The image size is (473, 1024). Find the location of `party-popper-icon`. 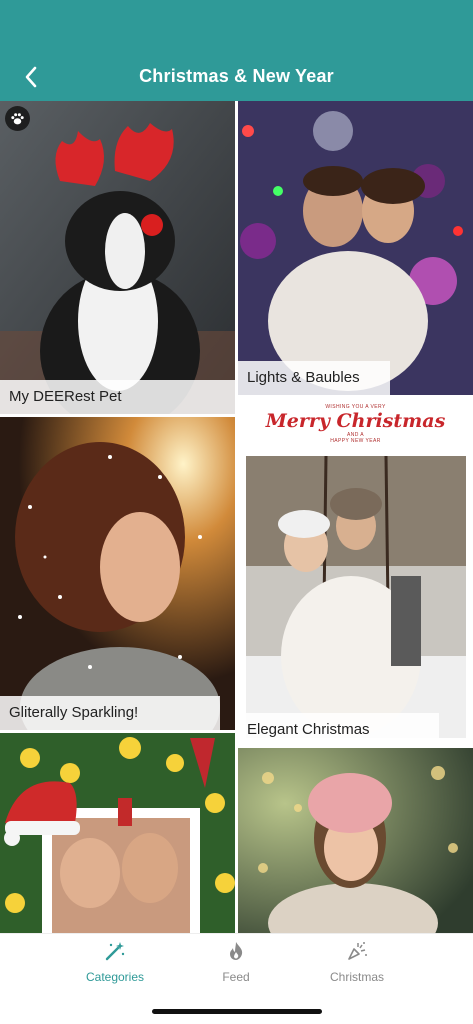

party-popper-icon is located at coordinates (357, 951).